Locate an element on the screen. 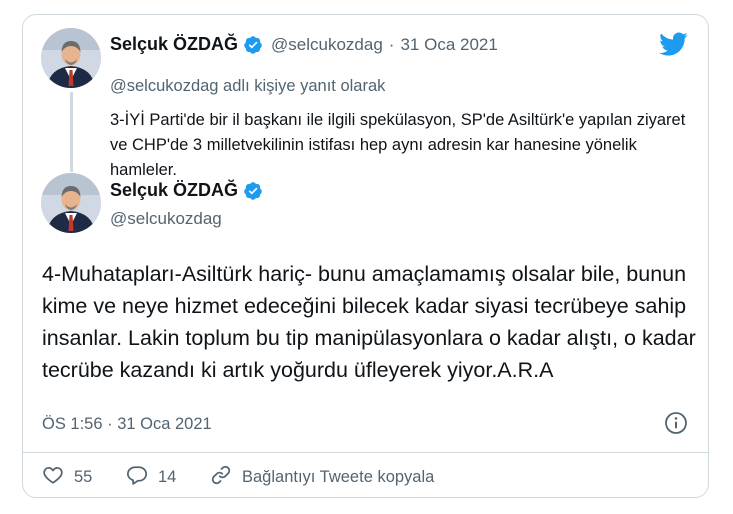 Image resolution: width=733 pixels, height=514 pixels. main-author-row: Selçuk ÖZDAĞ is located at coordinates (186, 190).